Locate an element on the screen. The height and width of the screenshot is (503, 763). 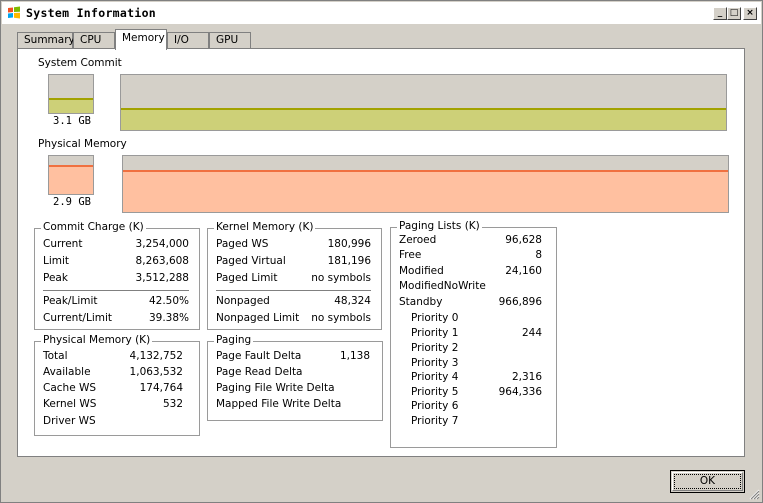
paged-limit-value: no symbols is located at coordinates (341, 278).